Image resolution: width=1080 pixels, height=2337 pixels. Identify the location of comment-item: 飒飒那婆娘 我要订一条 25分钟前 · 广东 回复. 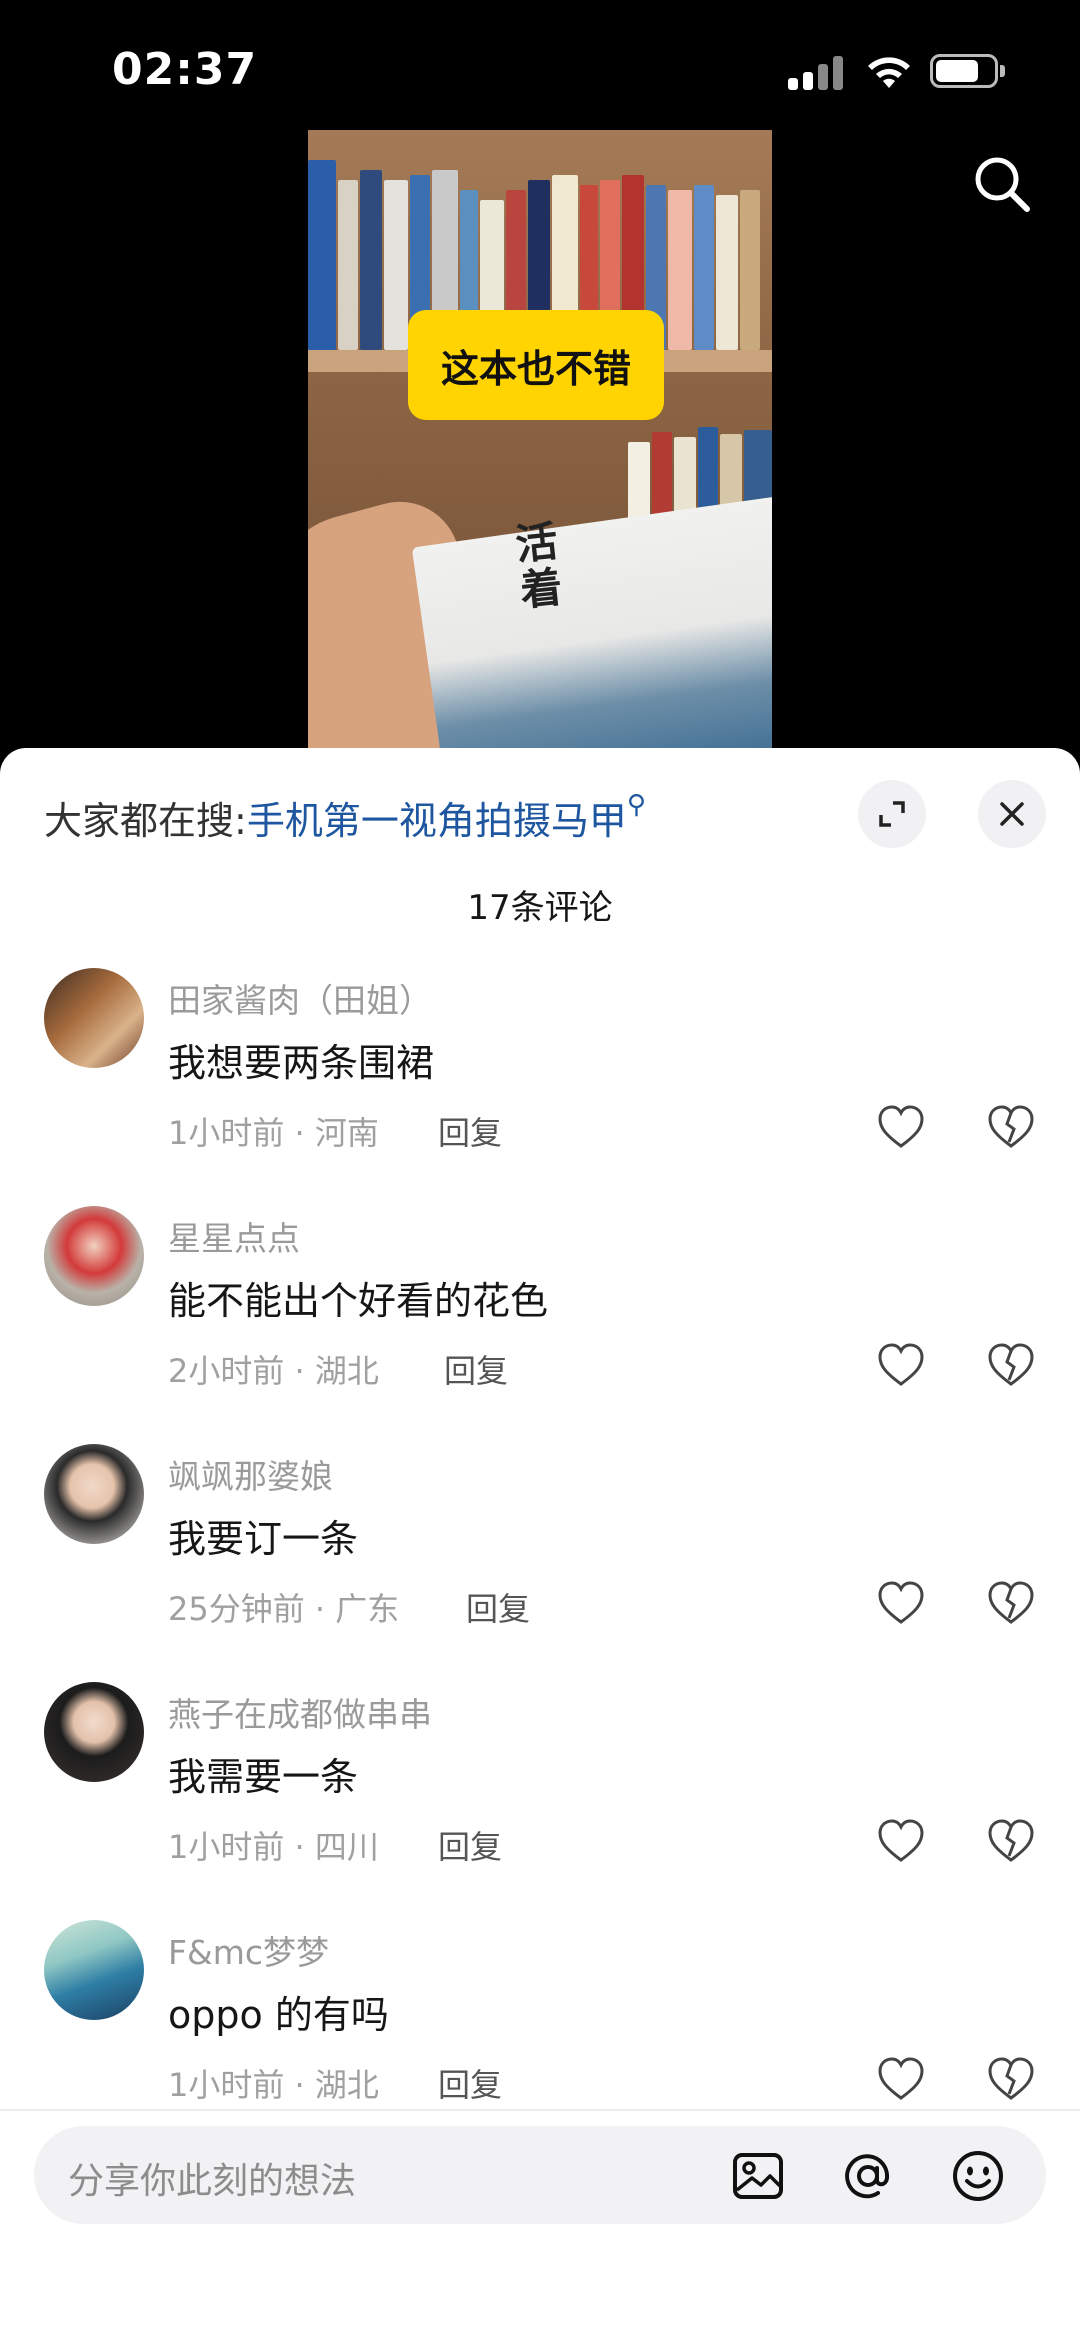
(540, 1563).